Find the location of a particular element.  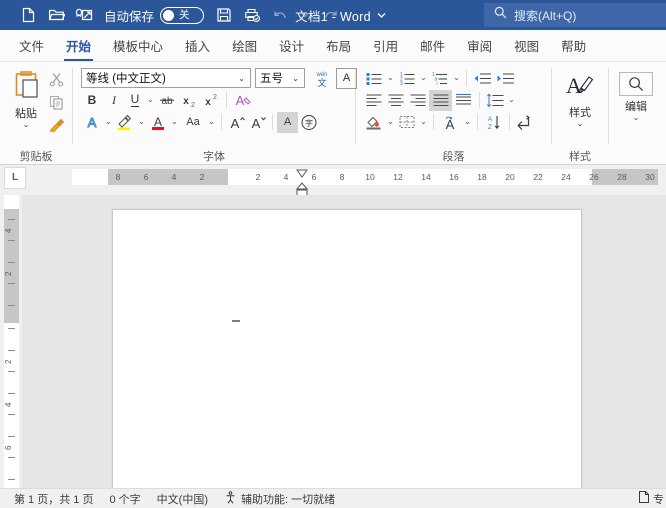

align-left-button is located at coordinates (374, 100).